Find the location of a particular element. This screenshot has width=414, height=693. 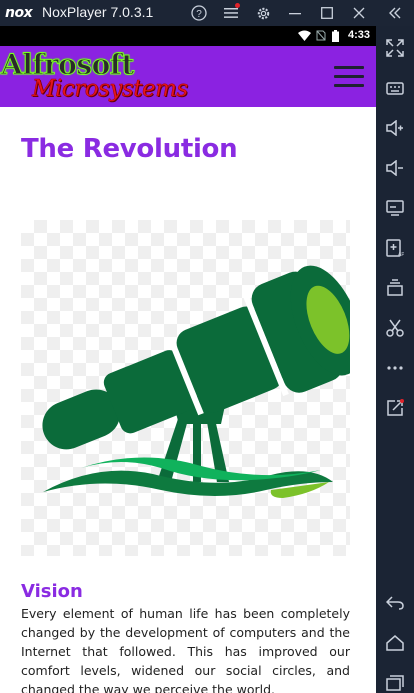

home-icon is located at coordinates (395, 643).